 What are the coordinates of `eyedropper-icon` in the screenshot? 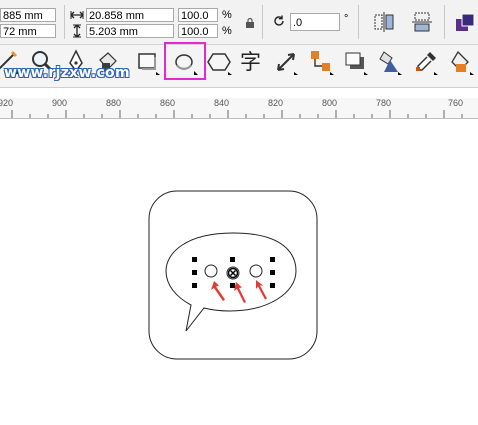 It's located at (426, 62).